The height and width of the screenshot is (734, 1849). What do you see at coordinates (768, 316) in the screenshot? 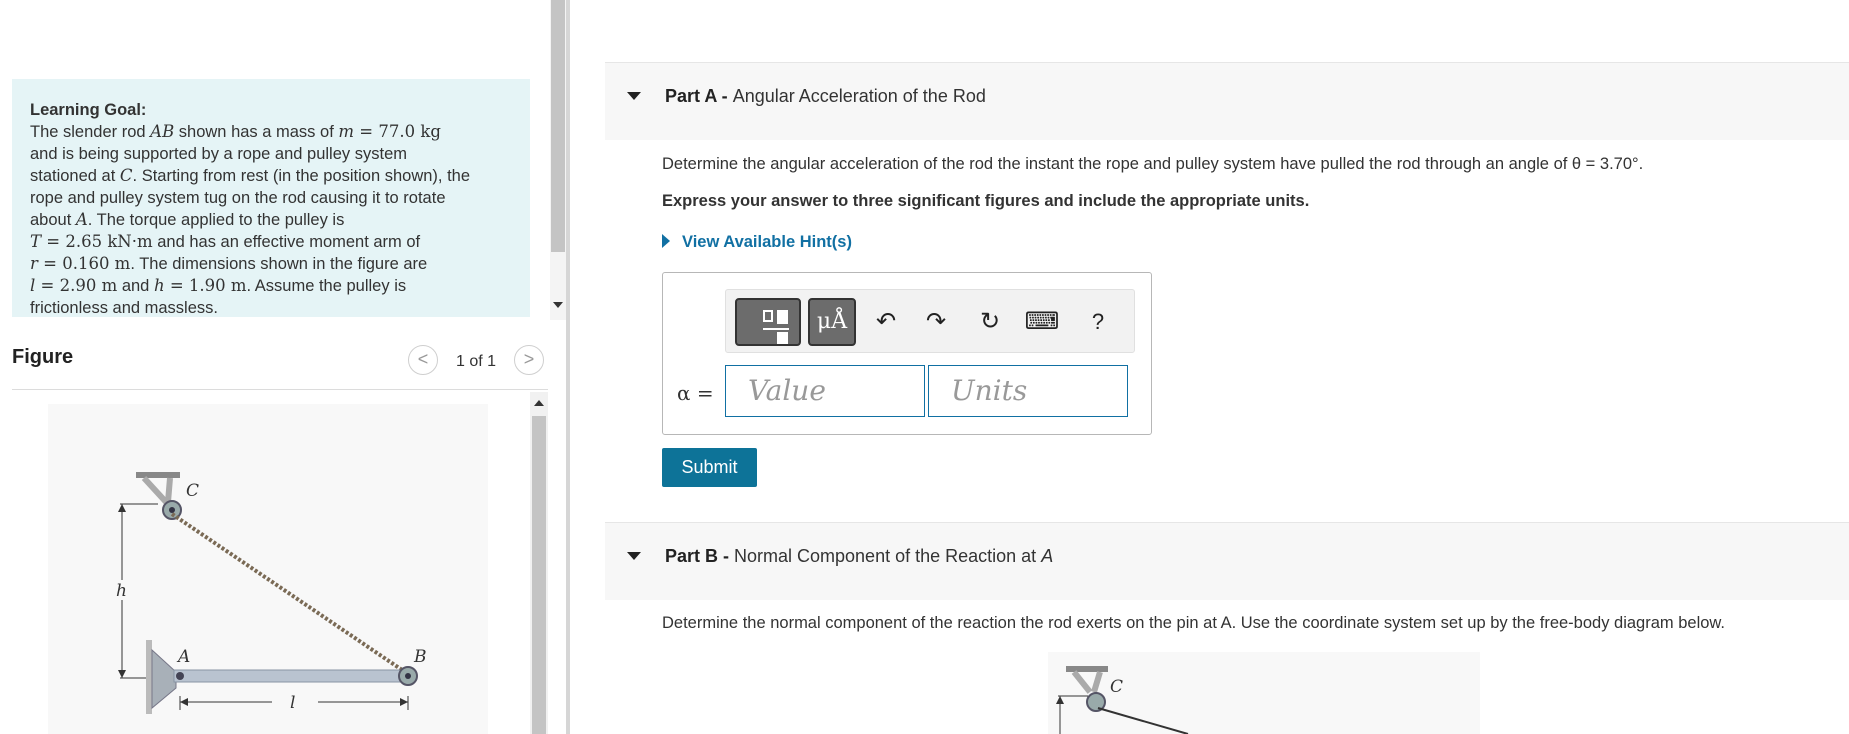
I see `templates-icon` at bounding box center [768, 316].